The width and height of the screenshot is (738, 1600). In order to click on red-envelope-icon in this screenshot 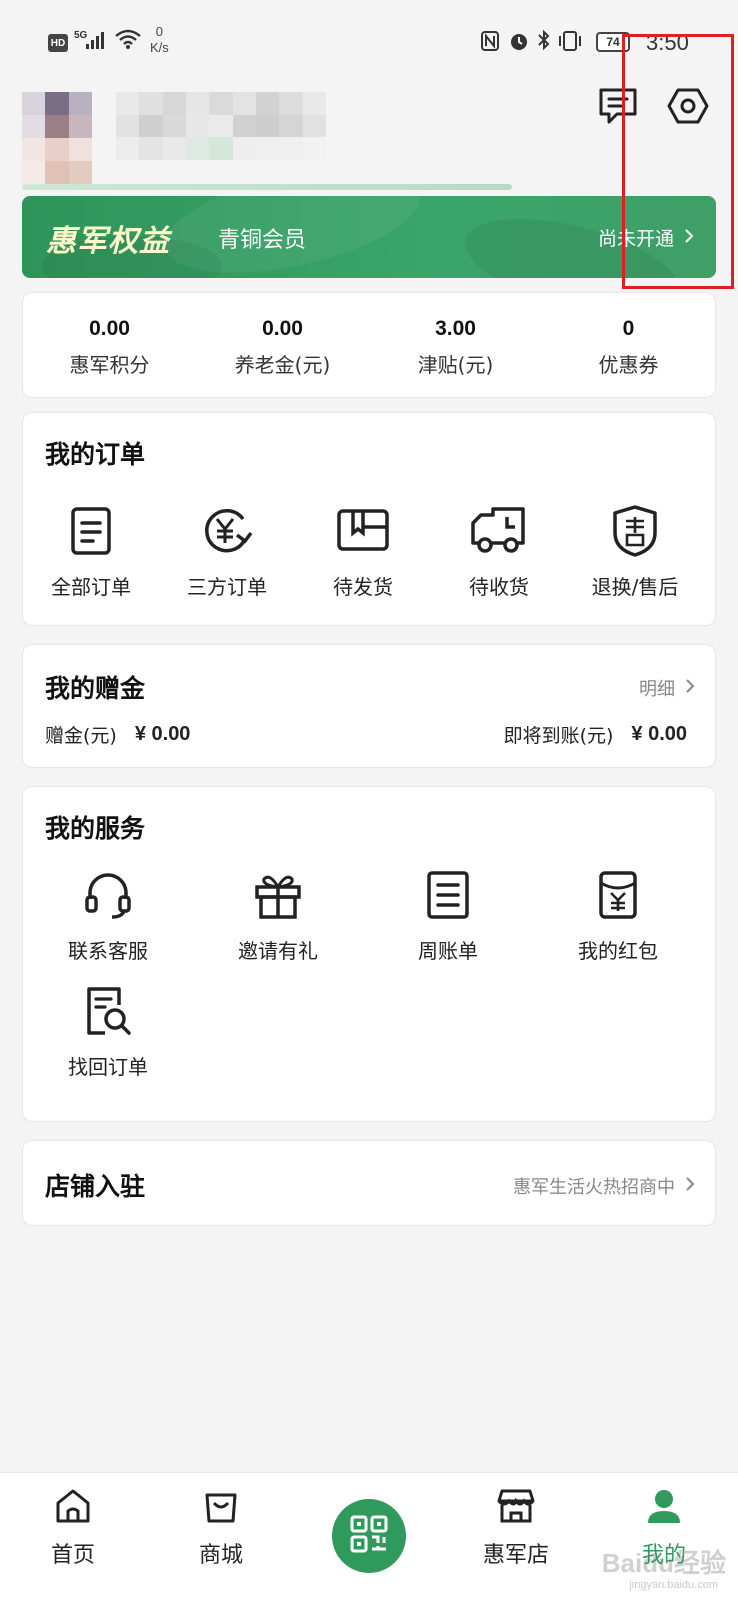, I will do `click(618, 895)`.